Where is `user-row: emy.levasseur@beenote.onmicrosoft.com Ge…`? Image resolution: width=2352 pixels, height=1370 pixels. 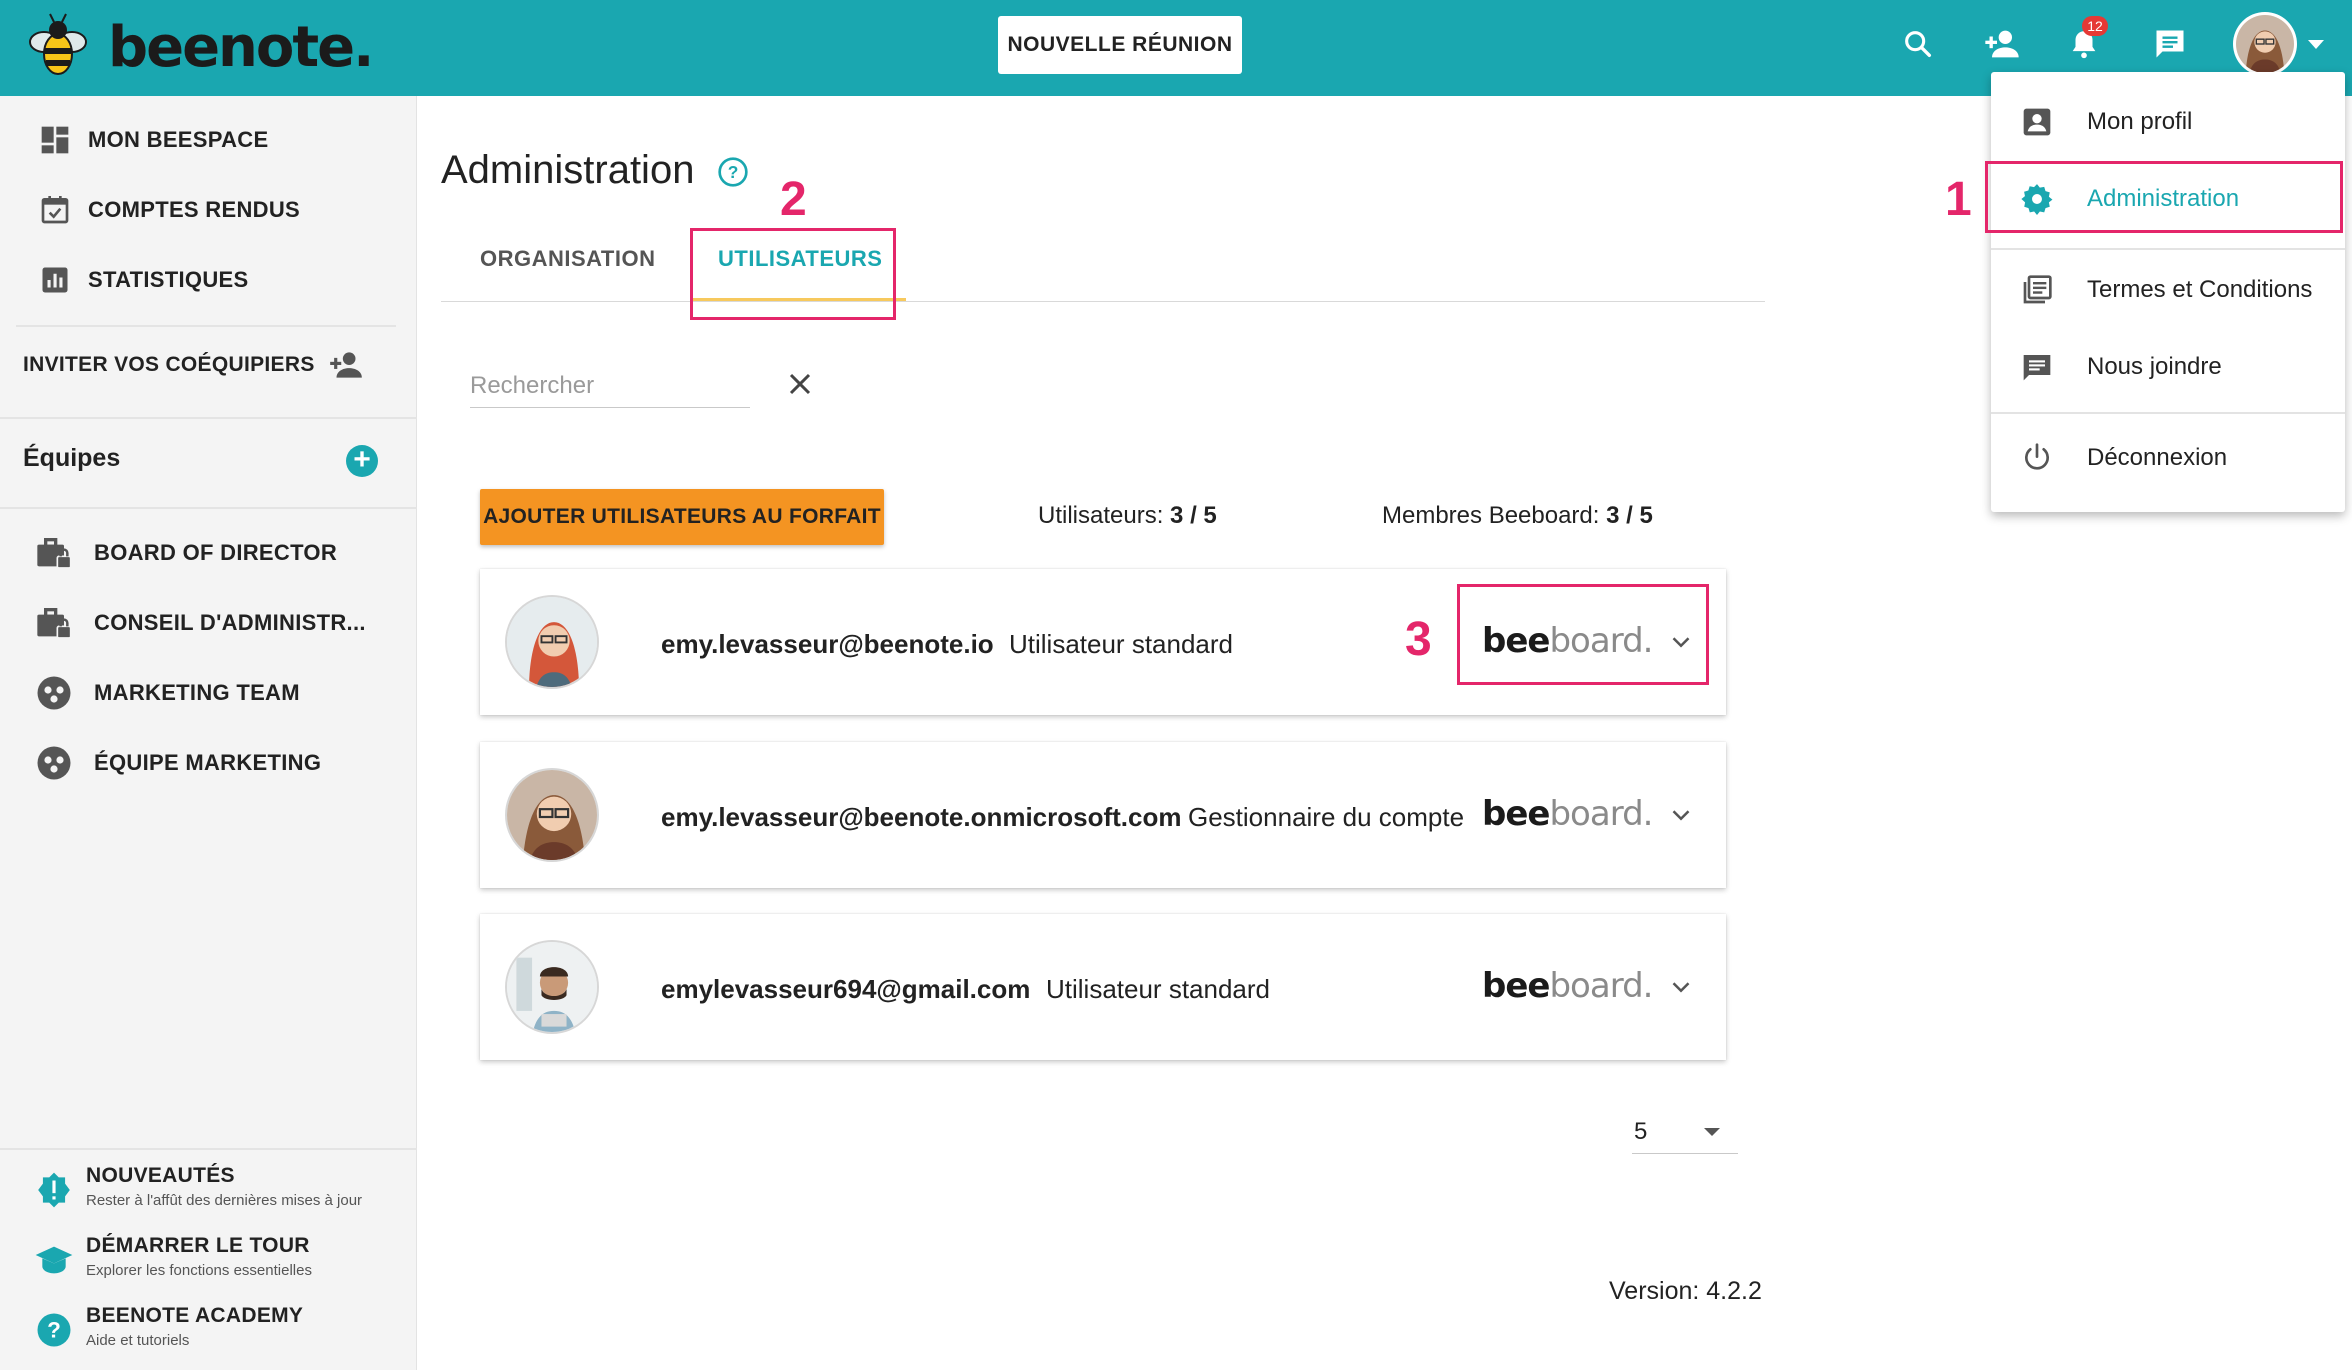 user-row: emy.levasseur@beenote.onmicrosoft.com Ge… is located at coordinates (1103, 815).